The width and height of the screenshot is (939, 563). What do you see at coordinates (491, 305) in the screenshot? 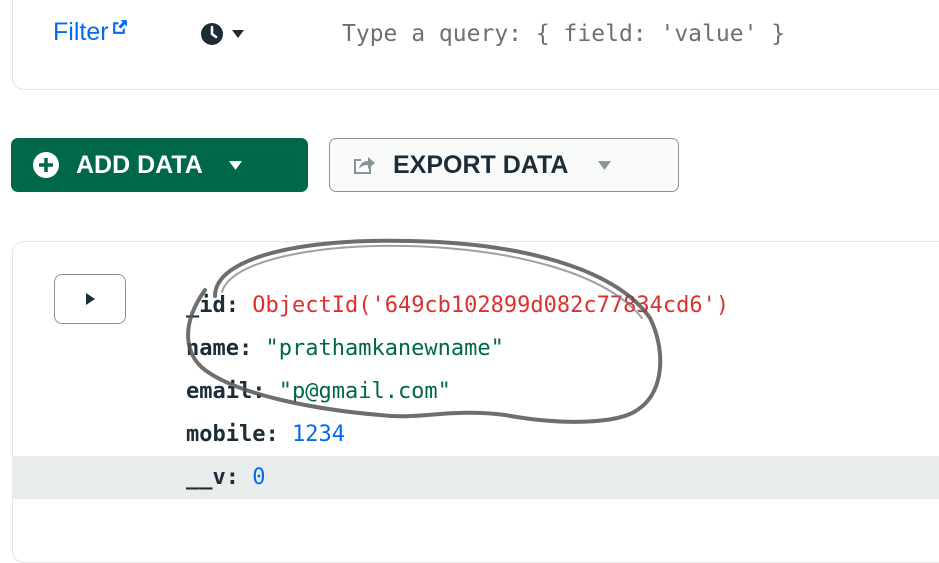
I see `field-value: ObjectId('649cb102899d082c77834cd6')` at bounding box center [491, 305].